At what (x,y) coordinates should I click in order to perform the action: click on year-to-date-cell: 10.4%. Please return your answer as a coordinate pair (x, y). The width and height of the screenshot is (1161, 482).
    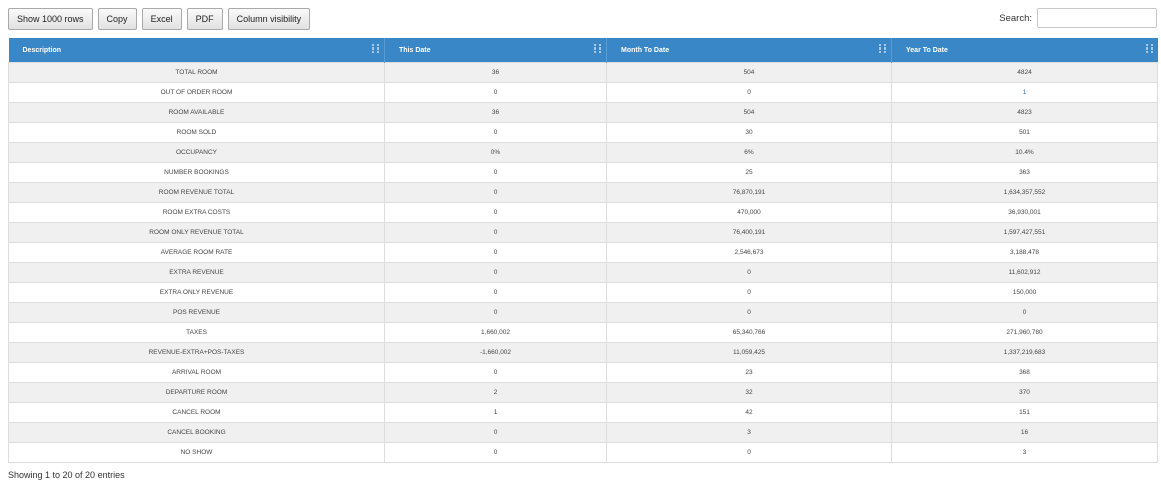
    Looking at the image, I should click on (1024, 152).